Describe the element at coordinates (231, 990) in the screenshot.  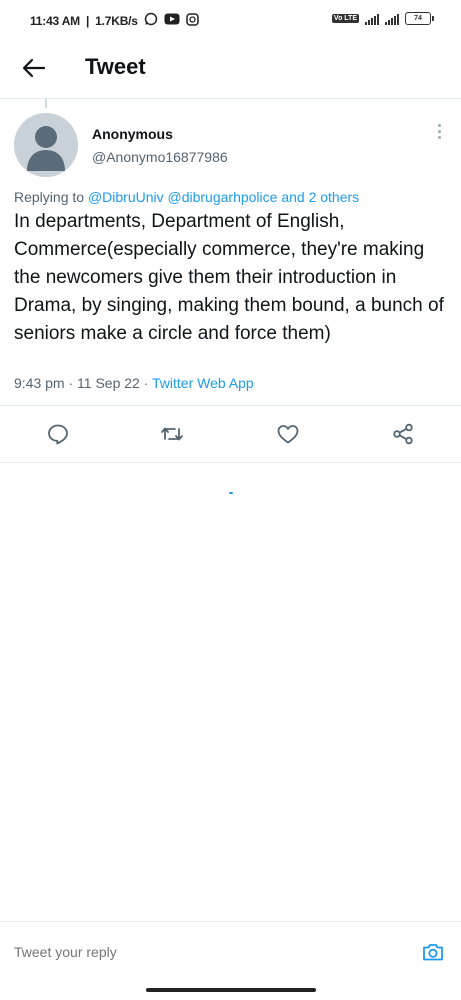
I see `home-indicator` at that location.